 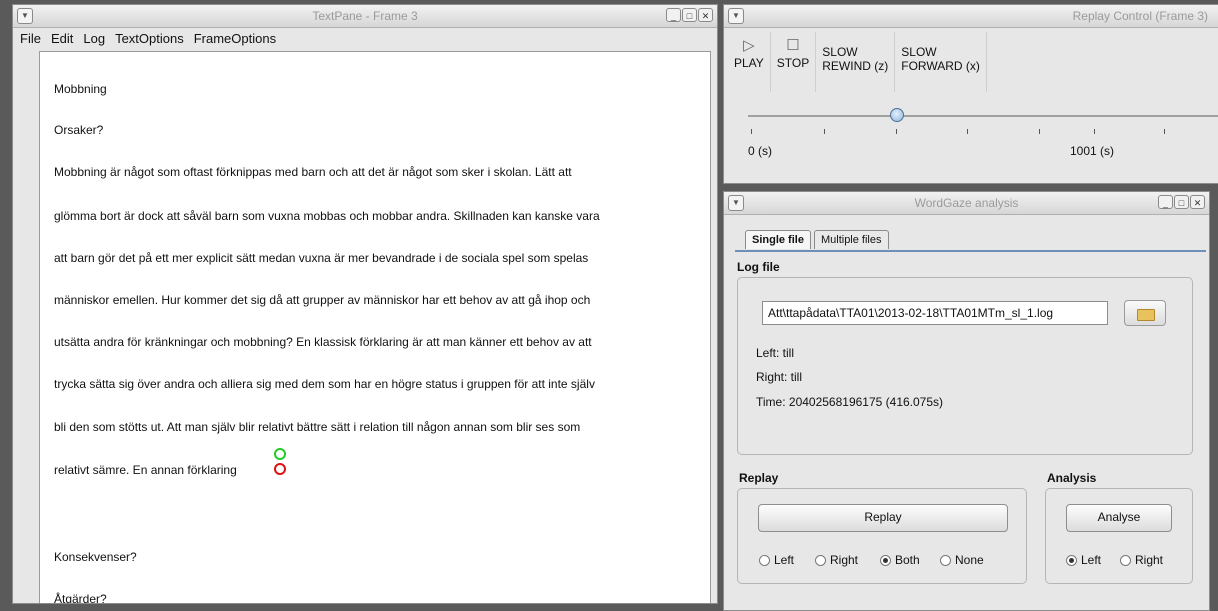 I want to click on analysis-section-label: Analysis, so click(x=1072, y=478).